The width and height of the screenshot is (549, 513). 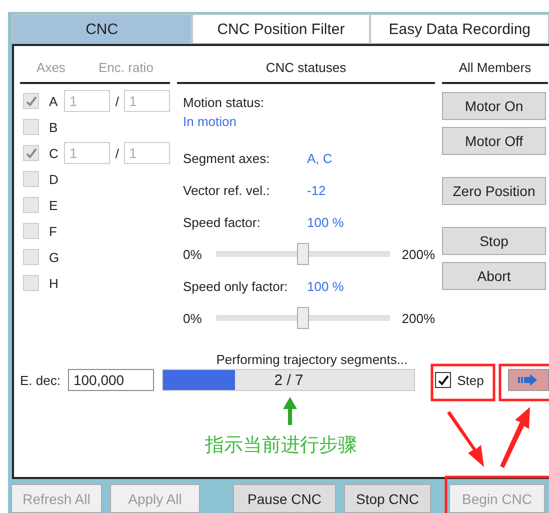 What do you see at coordinates (306, 67) in the screenshot?
I see `statuses-header: CNC statuses` at bounding box center [306, 67].